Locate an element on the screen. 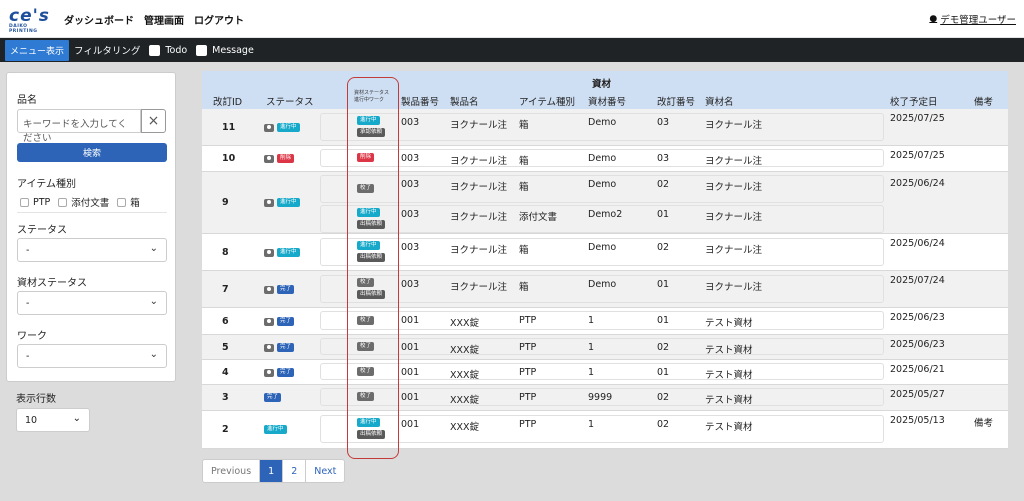 The height and width of the screenshot is (501, 1024). keyword-input: キーワードを入力してください is located at coordinates (79, 126).